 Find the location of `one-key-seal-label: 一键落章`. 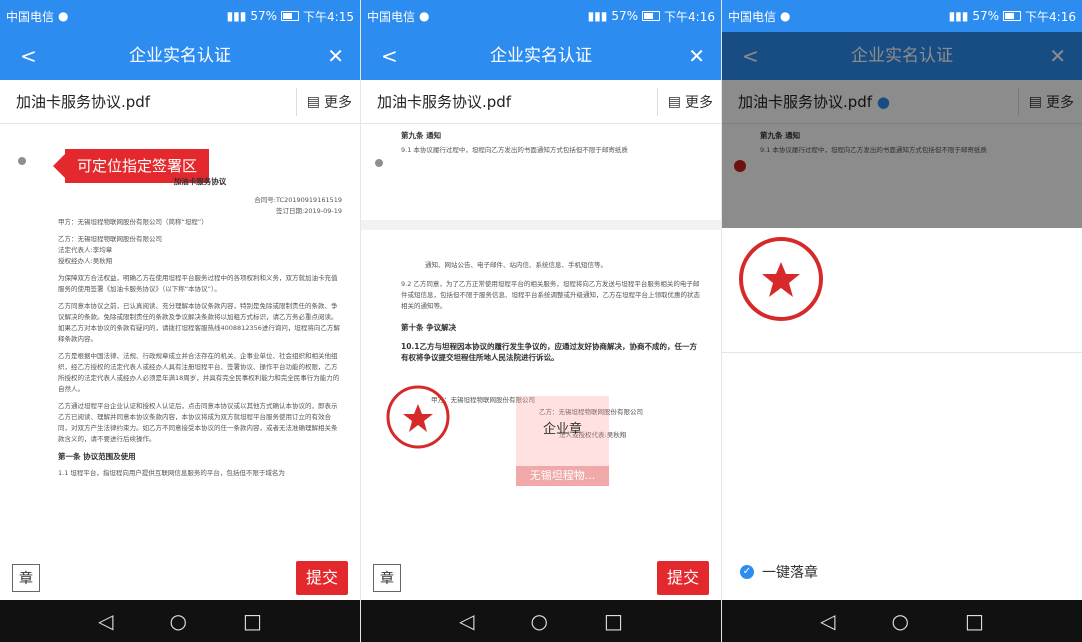

one-key-seal-label: 一键落章 is located at coordinates (790, 573).